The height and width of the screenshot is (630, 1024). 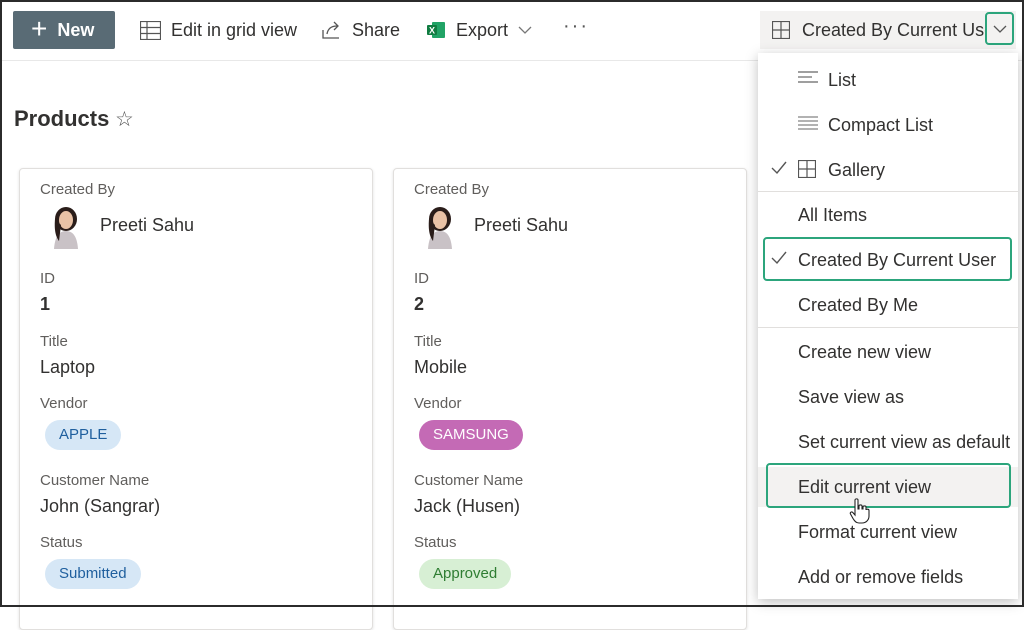 What do you see at coordinates (858, 304) in the screenshot?
I see `menu-item-label: Created By Me` at bounding box center [858, 304].